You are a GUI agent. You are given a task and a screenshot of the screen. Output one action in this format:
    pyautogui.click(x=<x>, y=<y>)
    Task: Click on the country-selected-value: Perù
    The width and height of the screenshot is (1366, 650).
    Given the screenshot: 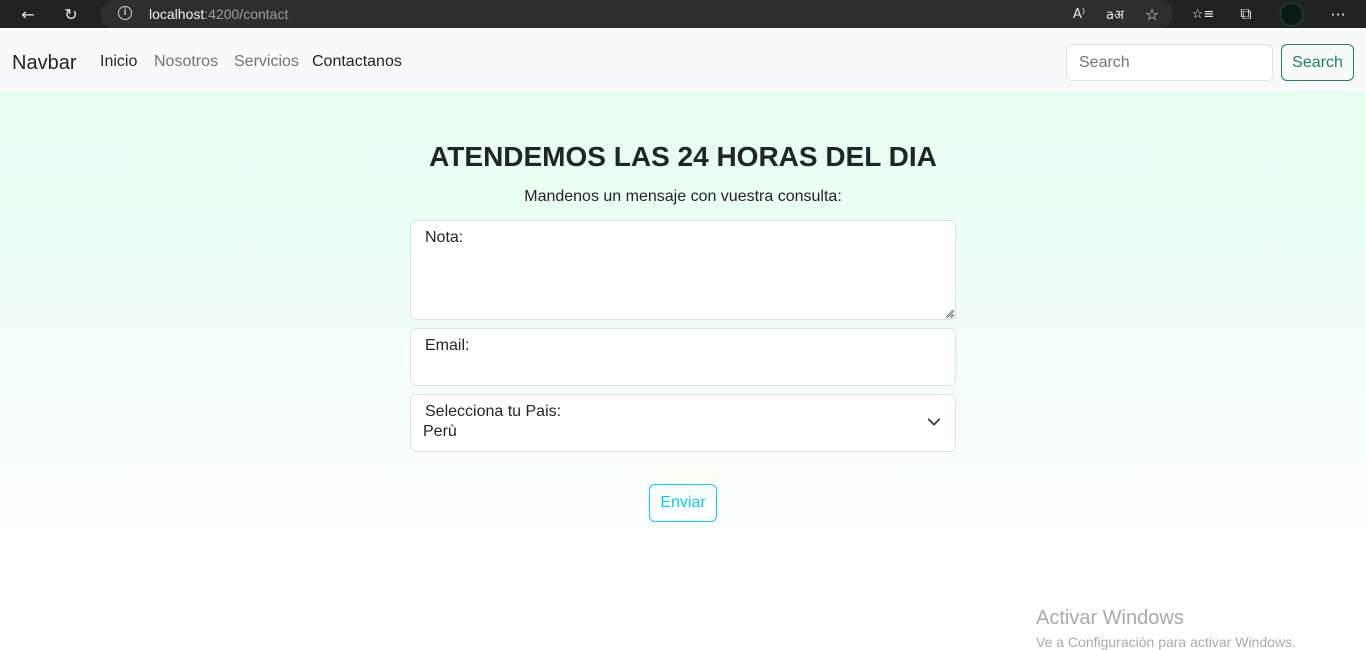 What is the action you would take?
    pyautogui.click(x=440, y=431)
    